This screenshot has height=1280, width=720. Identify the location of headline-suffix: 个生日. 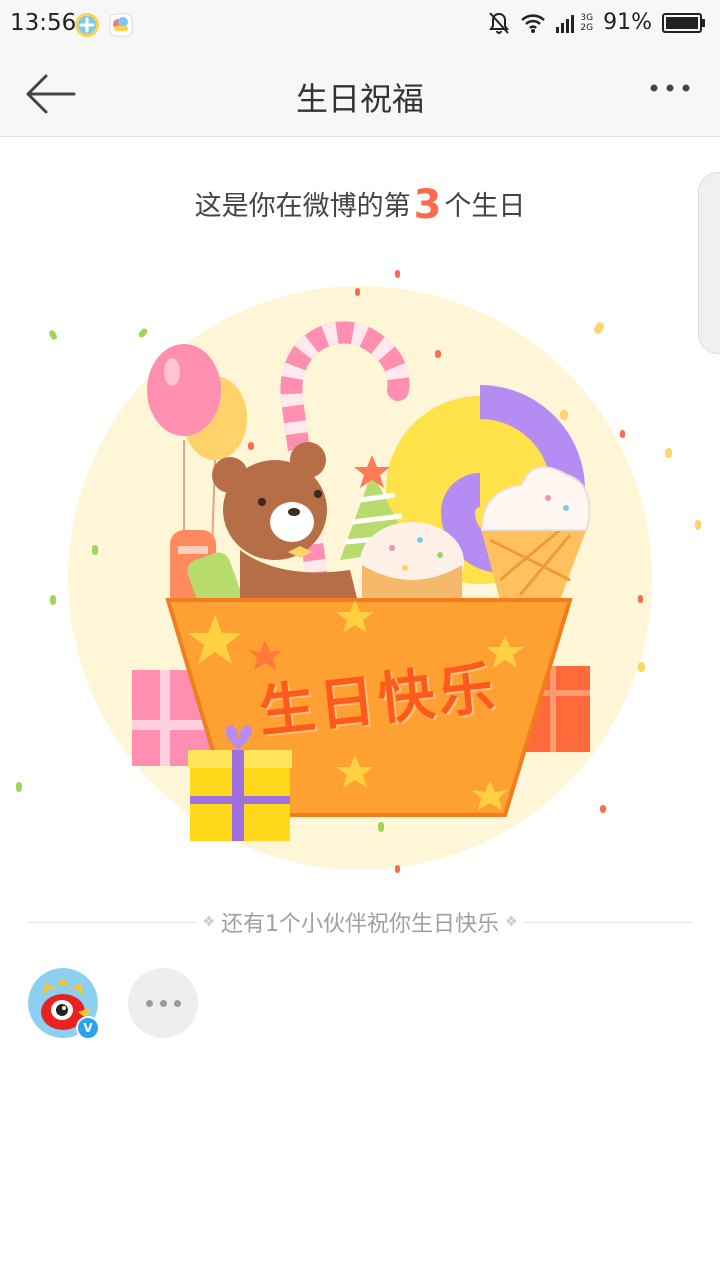
(485, 206).